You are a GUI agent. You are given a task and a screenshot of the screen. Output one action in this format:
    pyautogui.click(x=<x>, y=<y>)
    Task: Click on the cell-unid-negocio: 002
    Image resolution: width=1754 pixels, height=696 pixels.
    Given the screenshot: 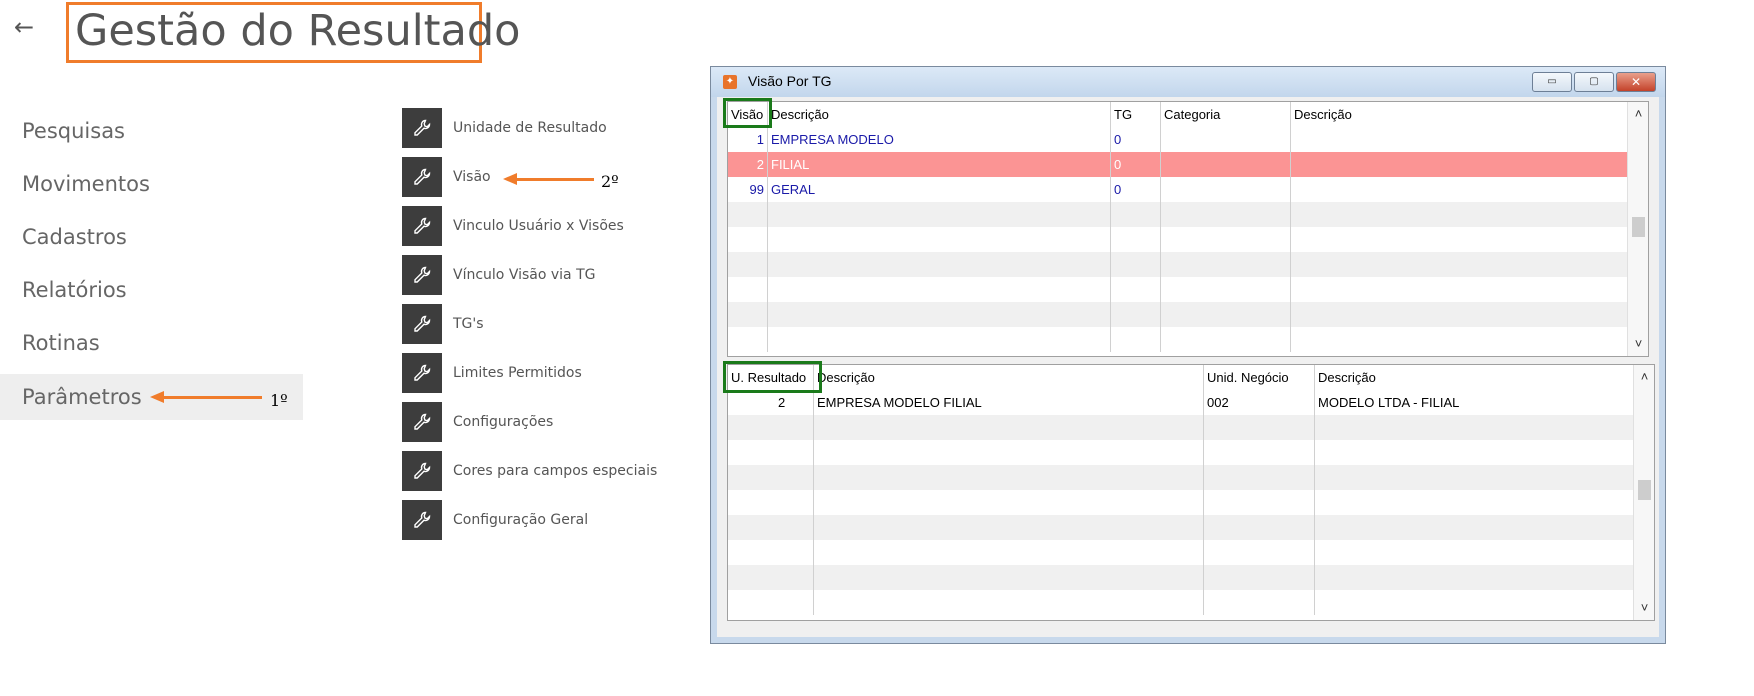 What is the action you would take?
    pyautogui.click(x=1259, y=402)
    